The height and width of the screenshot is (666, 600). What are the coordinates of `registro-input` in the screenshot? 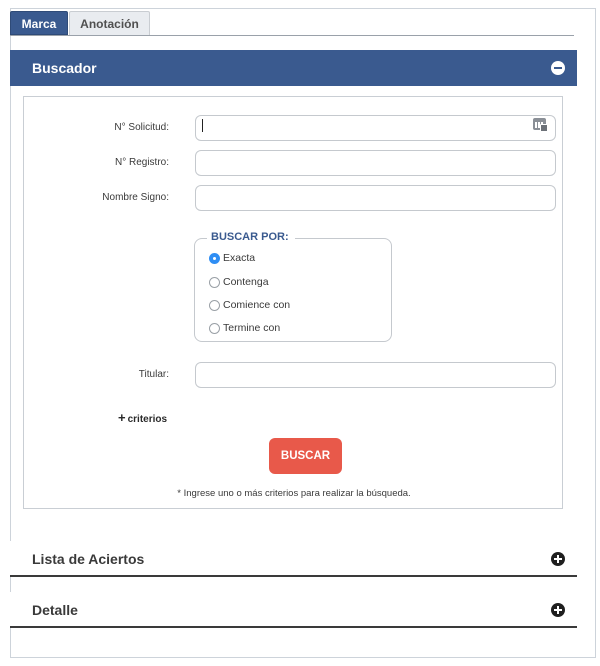 It's located at (375, 163).